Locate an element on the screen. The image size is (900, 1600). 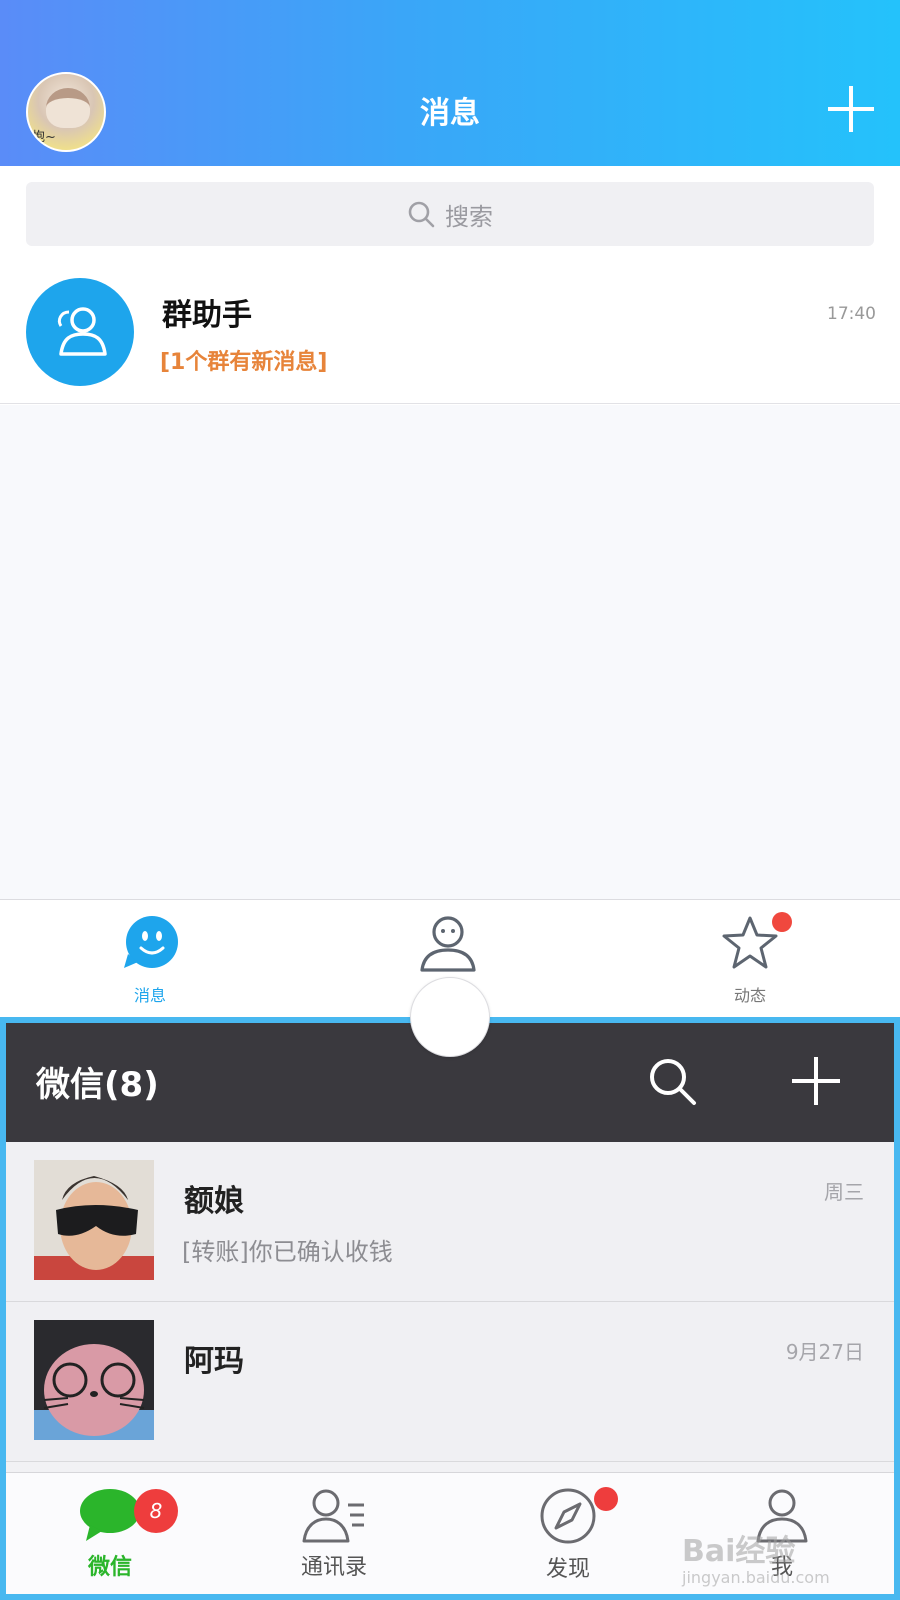
chat-row: 额娘 [转账]你已确认收钱 周三 is located at coordinates (450, 1222).